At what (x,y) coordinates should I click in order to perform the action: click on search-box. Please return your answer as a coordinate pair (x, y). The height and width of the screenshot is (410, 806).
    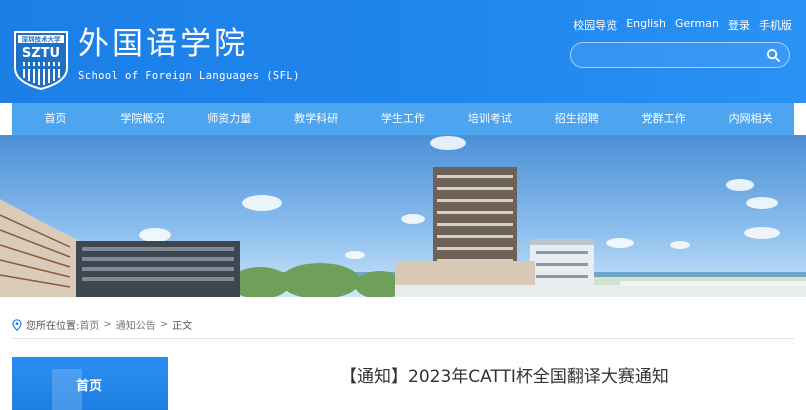
    Looking at the image, I should click on (680, 55).